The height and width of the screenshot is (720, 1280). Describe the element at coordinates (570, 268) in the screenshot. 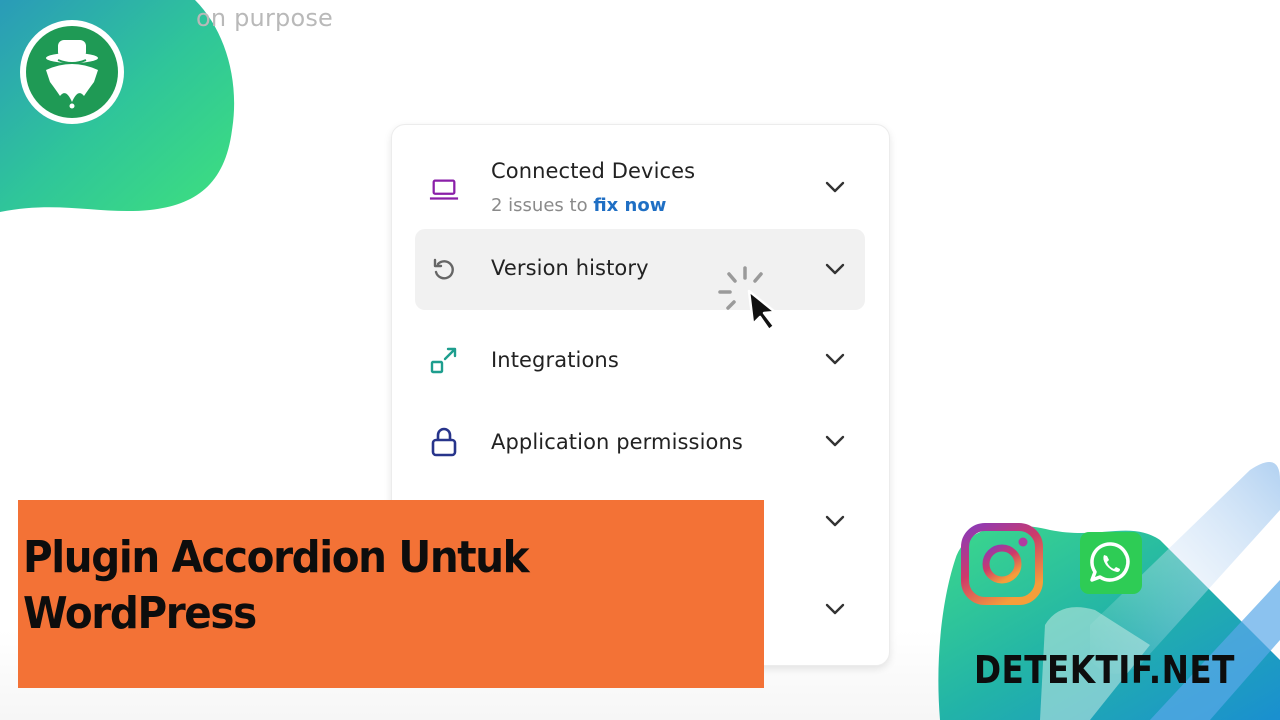

I see `accordion-item-label: Version history` at that location.